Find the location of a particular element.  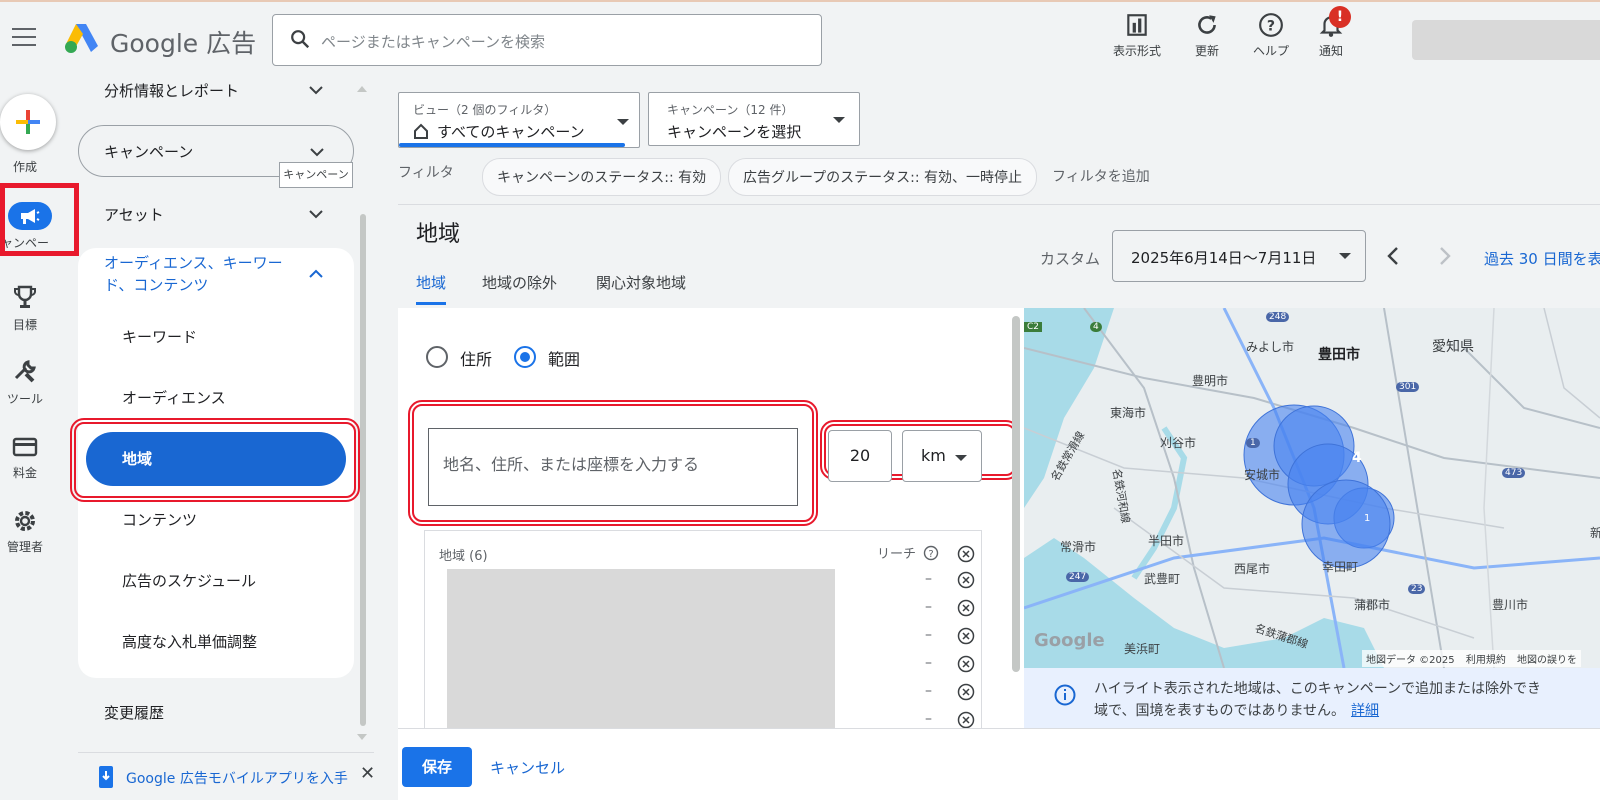

mobile-app-banner: Google 広告モバイルアプリを入手 ✕ is located at coordinates (226, 776).